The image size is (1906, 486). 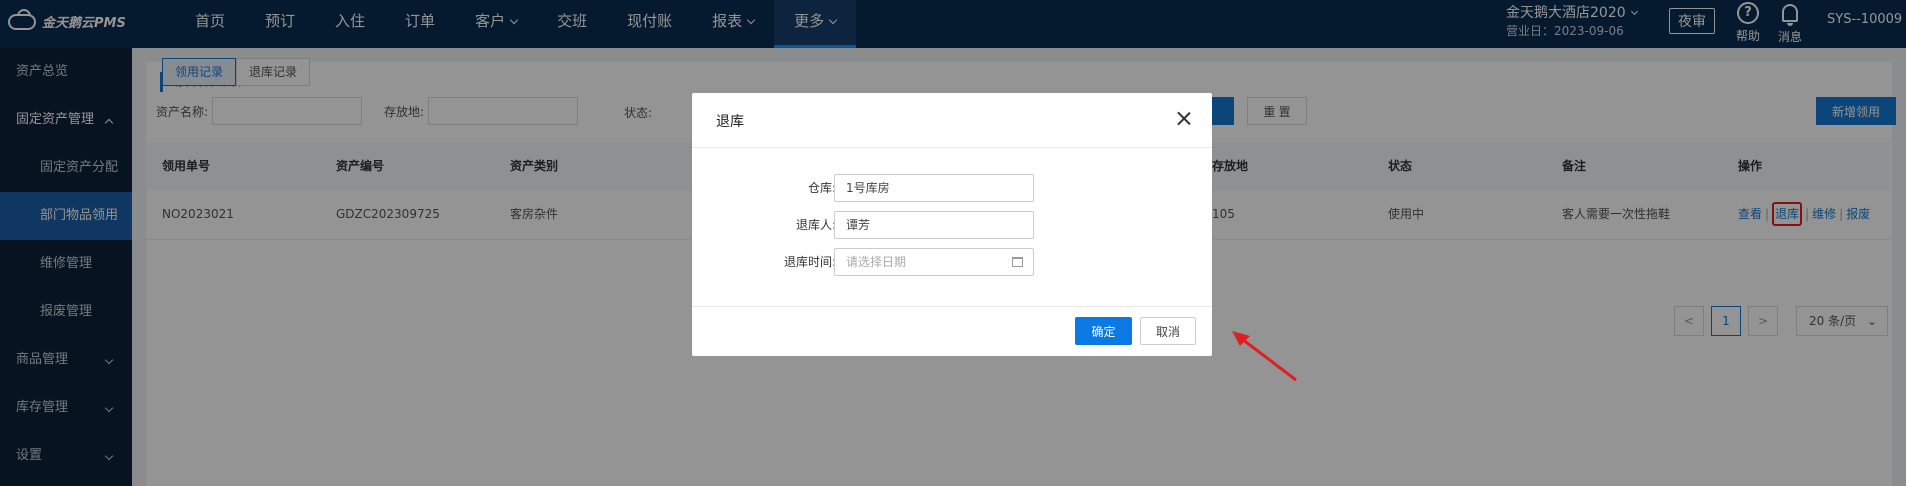 What do you see at coordinates (934, 262) in the screenshot?
I see `return-time-picker: 请选择日期` at bounding box center [934, 262].